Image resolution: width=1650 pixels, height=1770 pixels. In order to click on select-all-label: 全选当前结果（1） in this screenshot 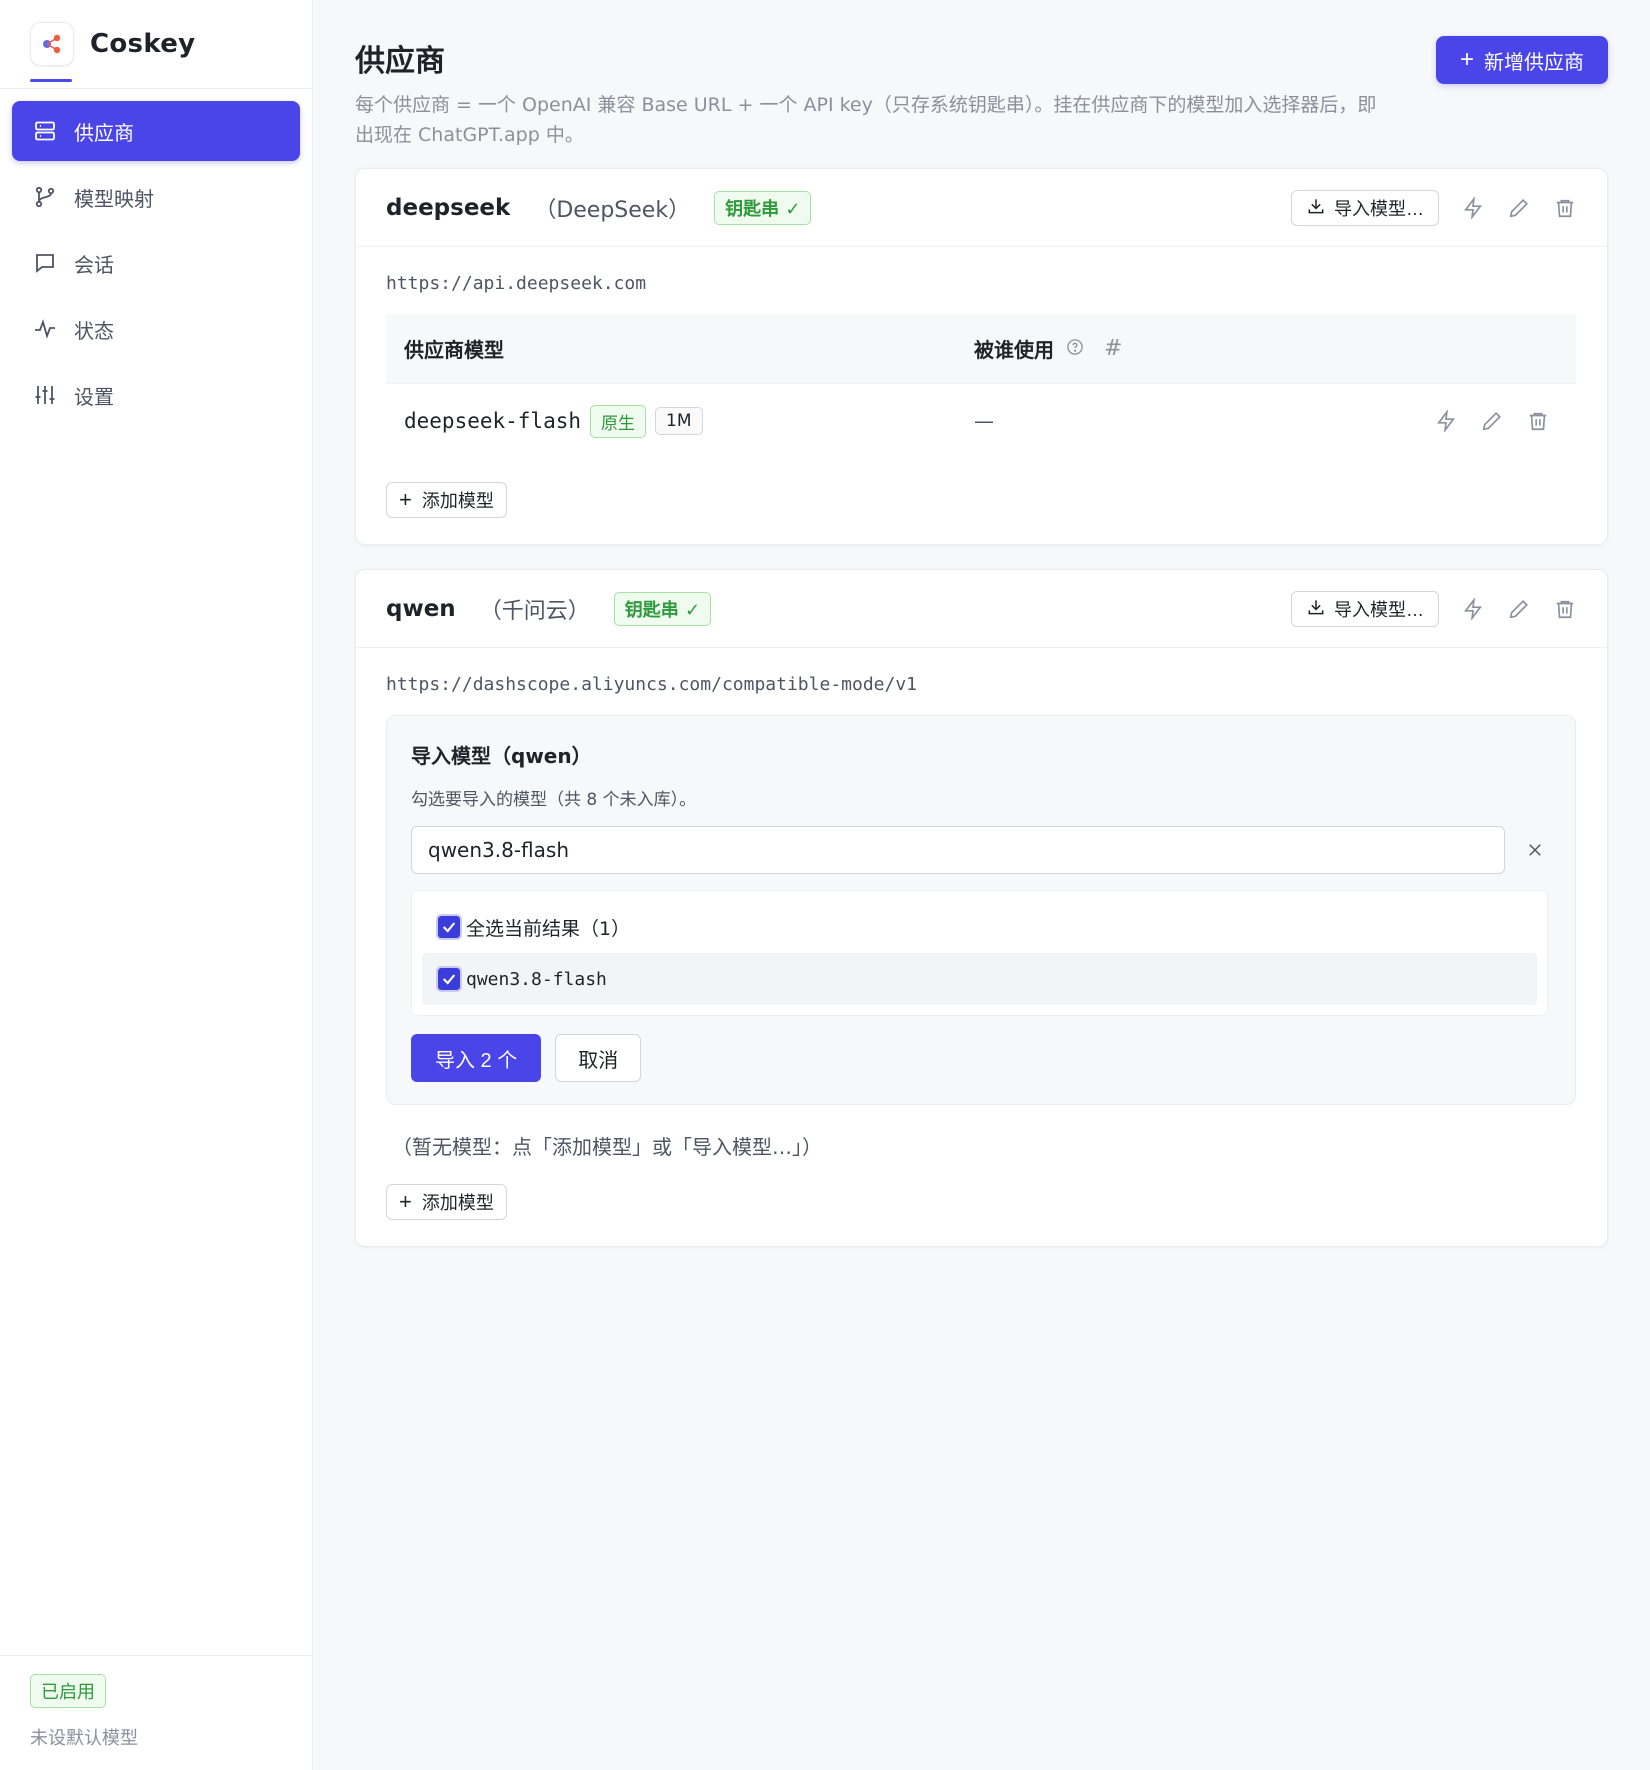, I will do `click(548, 928)`.